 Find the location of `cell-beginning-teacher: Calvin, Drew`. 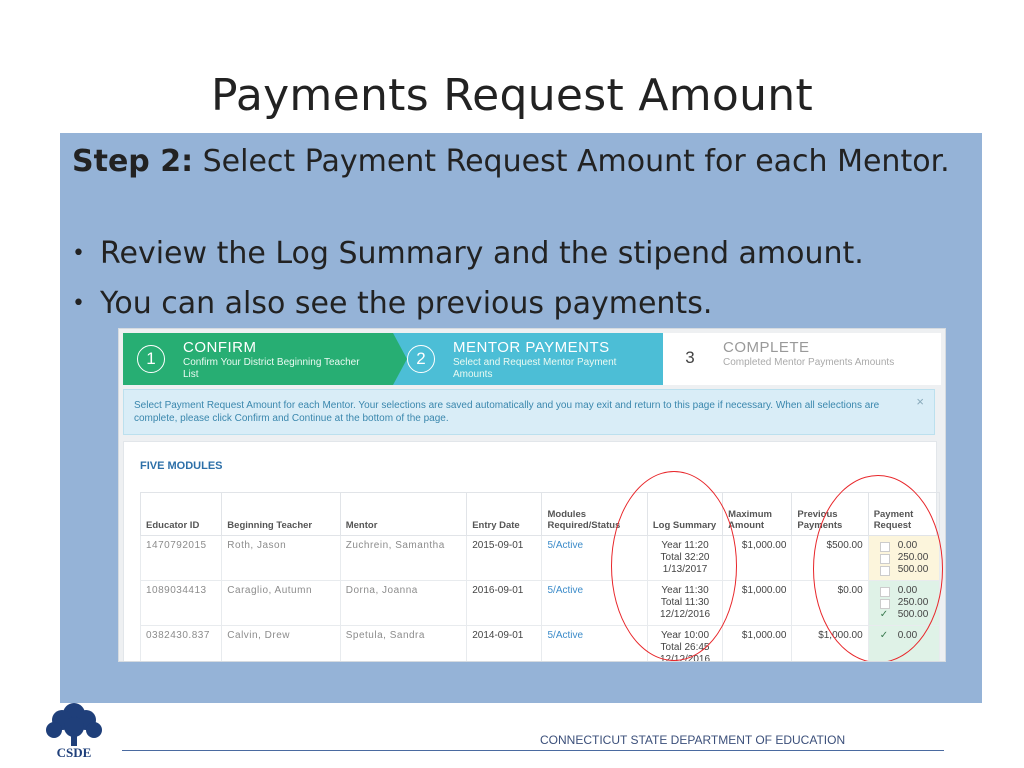

cell-beginning-teacher: Calvin, Drew is located at coordinates (281, 643).